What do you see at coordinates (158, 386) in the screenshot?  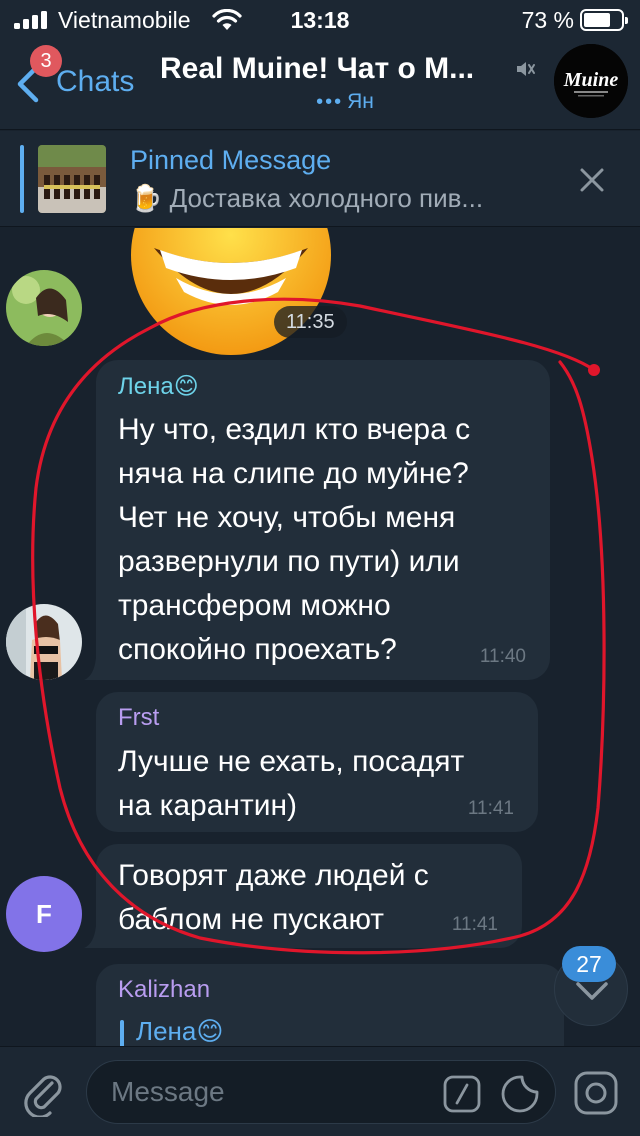 I see `sender-name: Лена😊` at bounding box center [158, 386].